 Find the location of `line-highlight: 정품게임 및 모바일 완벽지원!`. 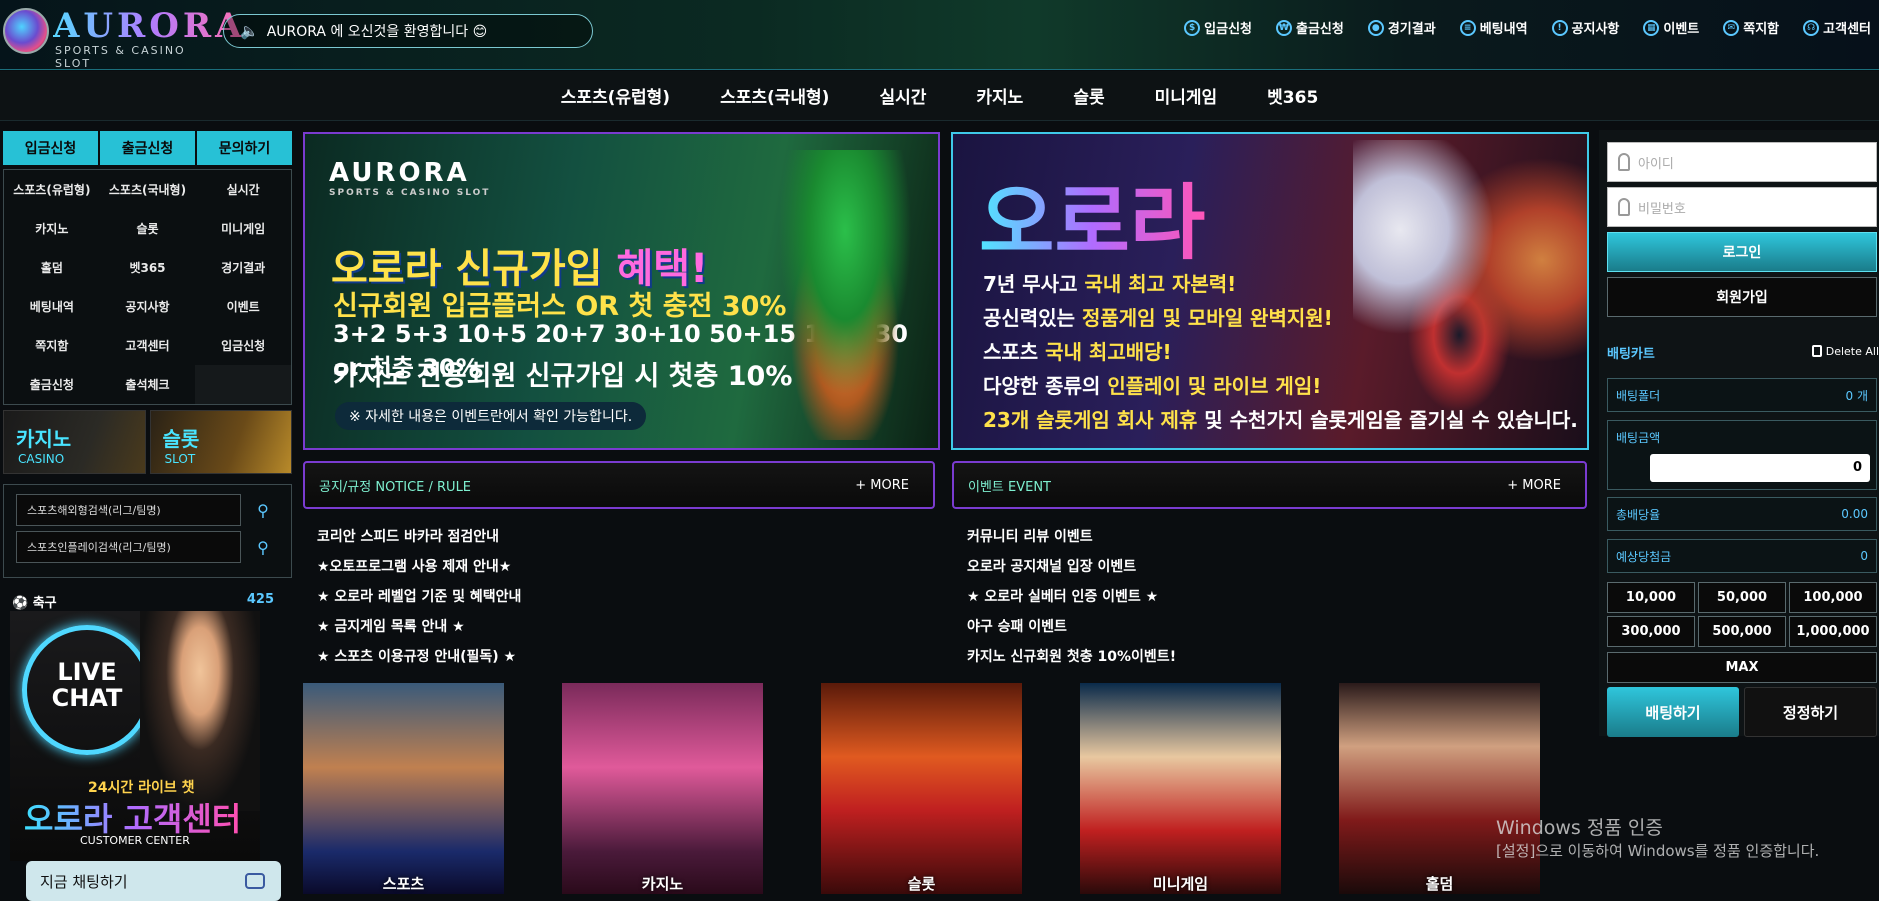

line-highlight: 정품게임 및 모바일 완벽지원! is located at coordinates (1207, 318).